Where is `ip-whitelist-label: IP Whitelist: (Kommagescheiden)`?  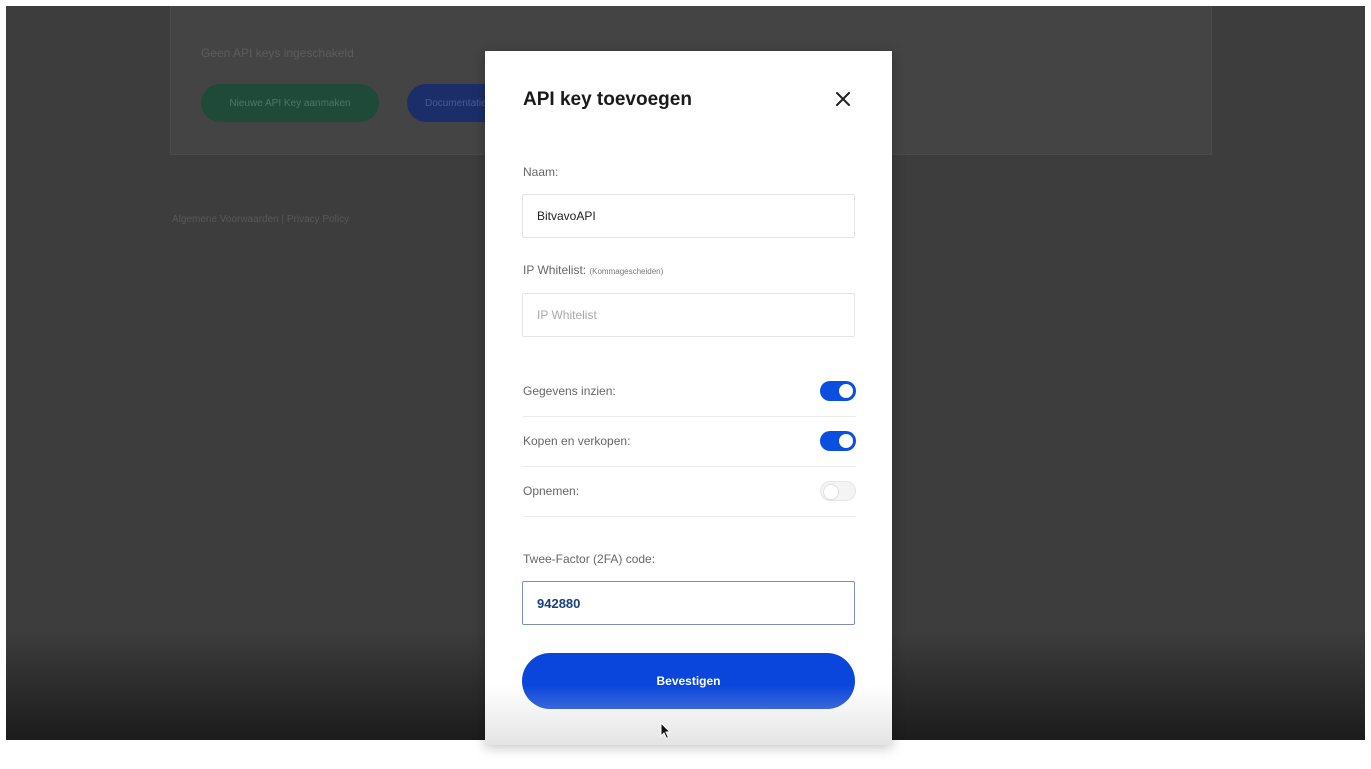 ip-whitelist-label: IP Whitelist: (Kommagescheiden) is located at coordinates (593, 270).